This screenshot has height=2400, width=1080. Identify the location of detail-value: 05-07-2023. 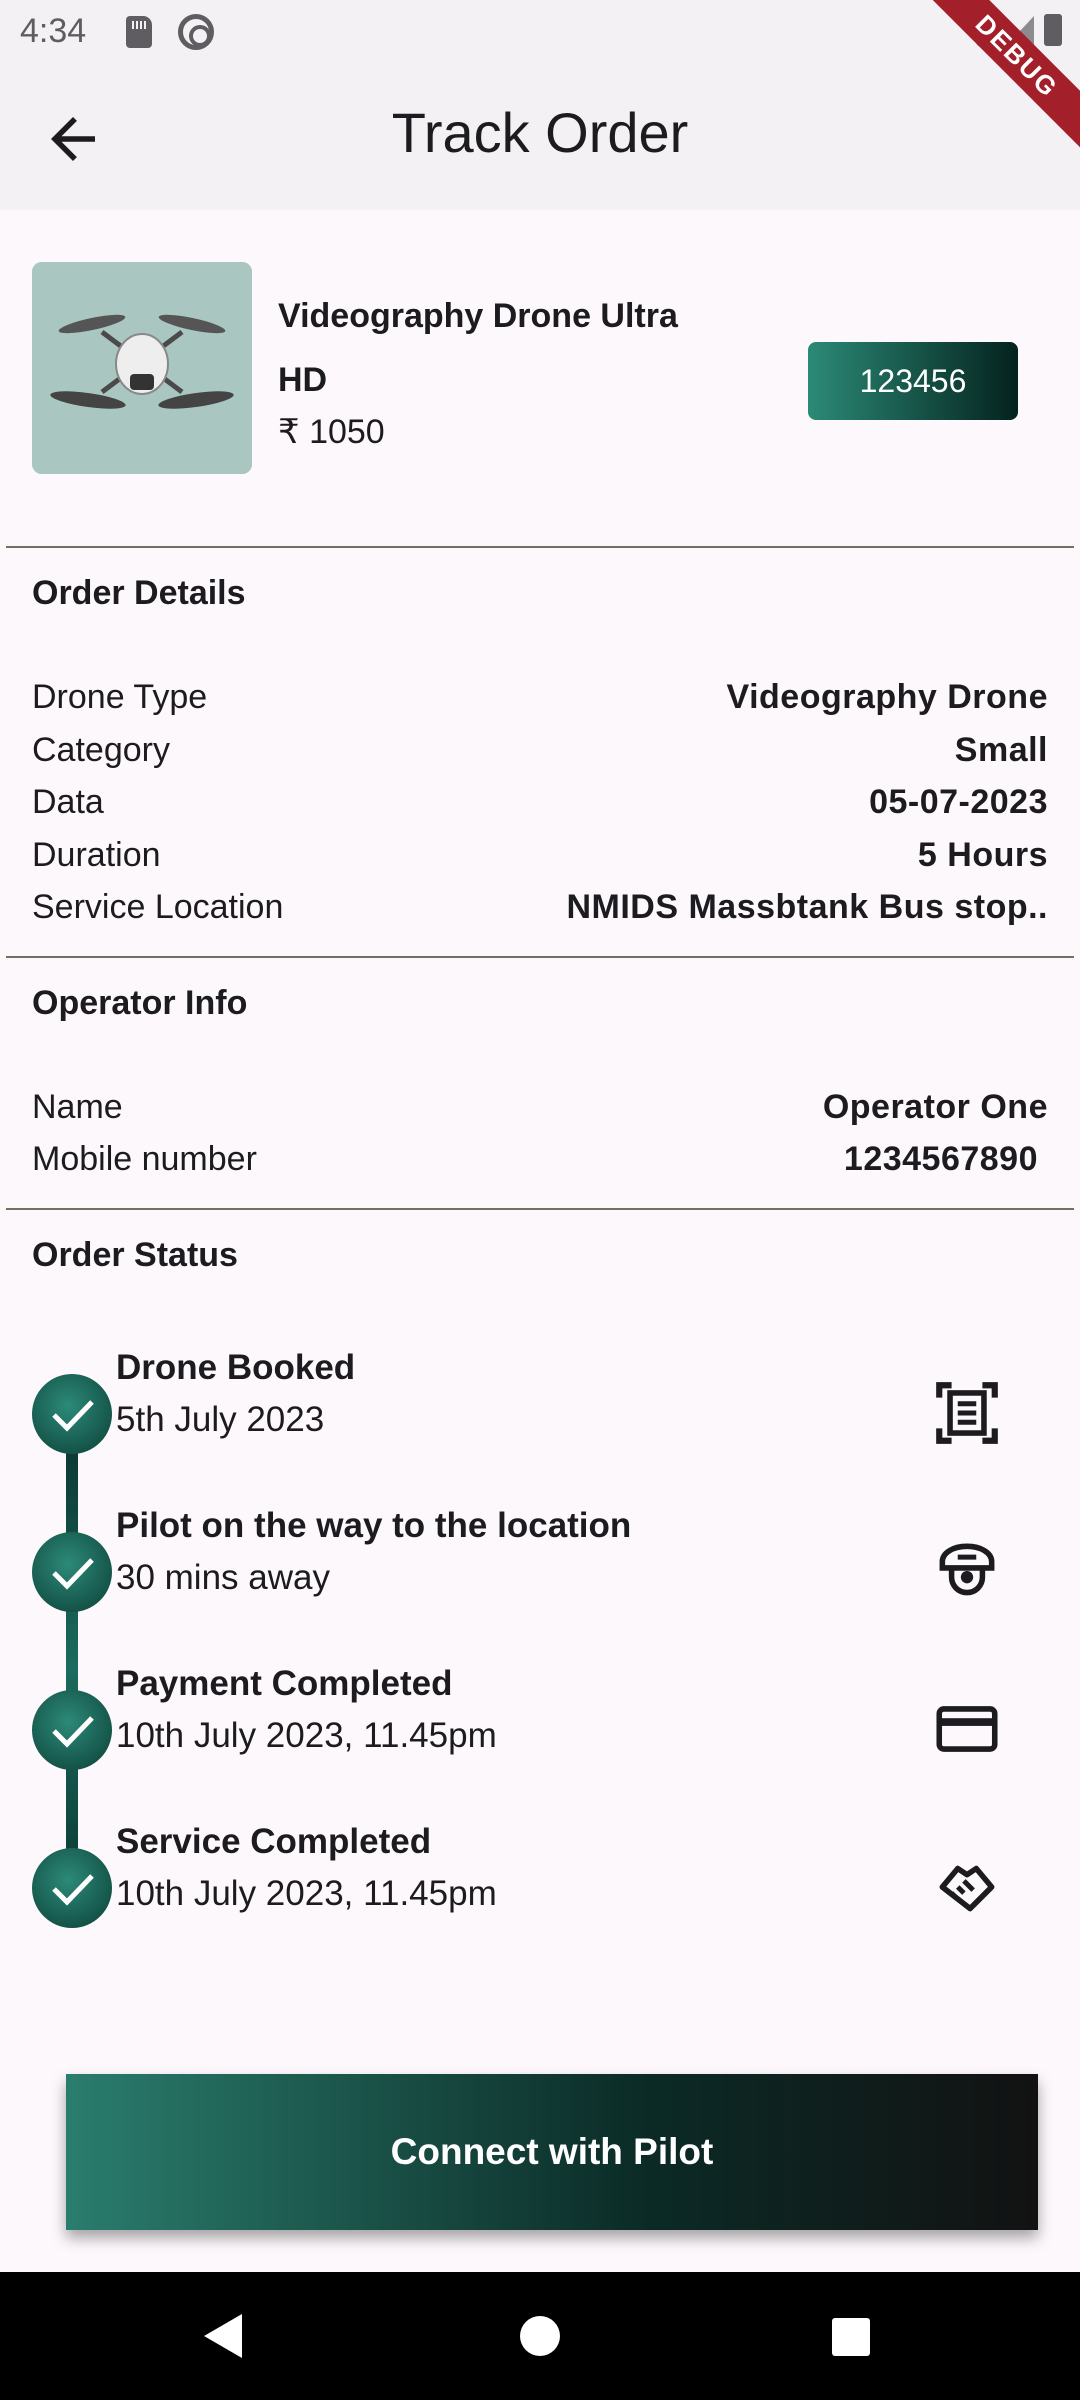
(958, 802).